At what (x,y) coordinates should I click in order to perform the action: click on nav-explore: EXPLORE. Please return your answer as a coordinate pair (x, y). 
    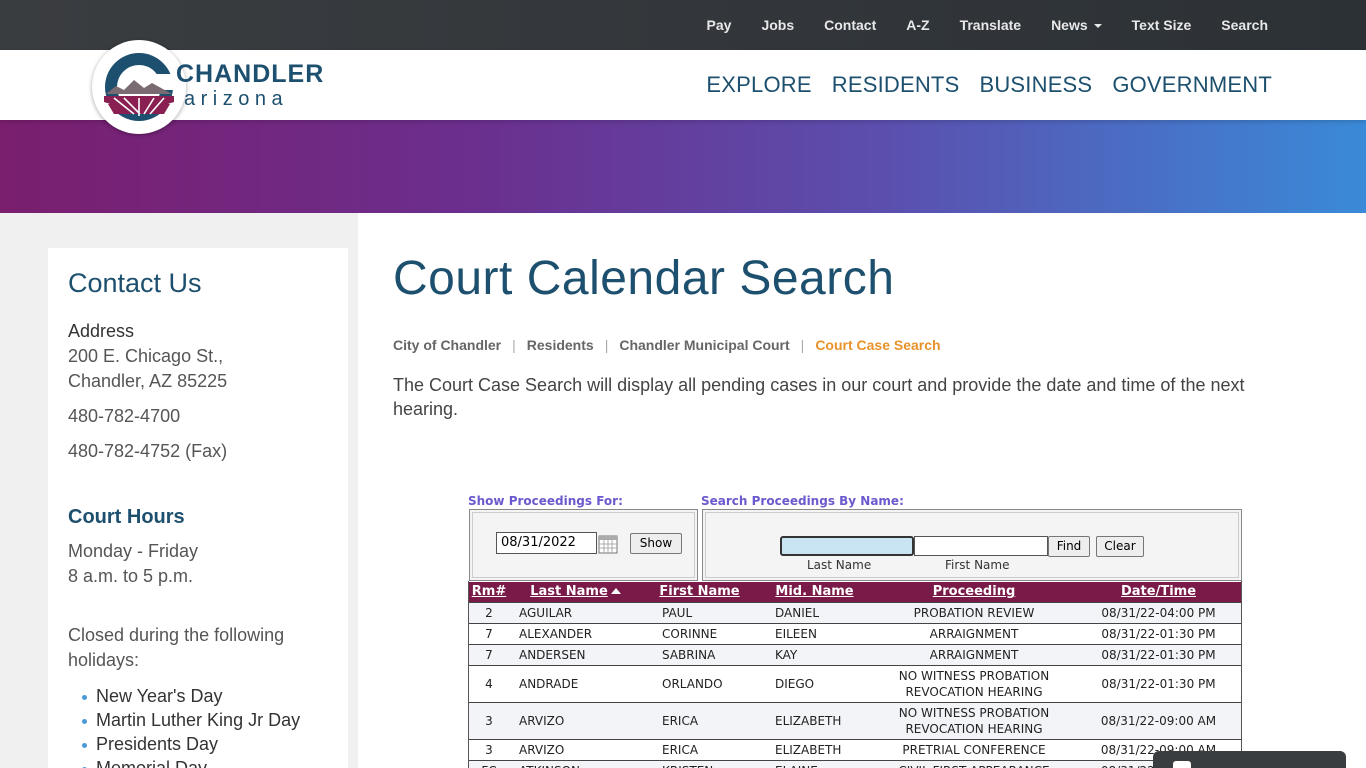
    Looking at the image, I should click on (758, 85).